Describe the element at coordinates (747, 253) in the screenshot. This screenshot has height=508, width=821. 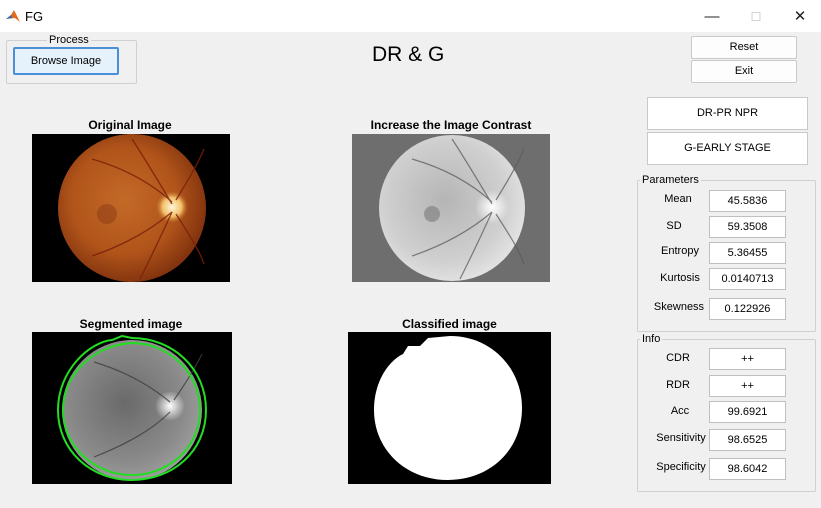
I see `param-value-entropy: 5.36455` at that location.